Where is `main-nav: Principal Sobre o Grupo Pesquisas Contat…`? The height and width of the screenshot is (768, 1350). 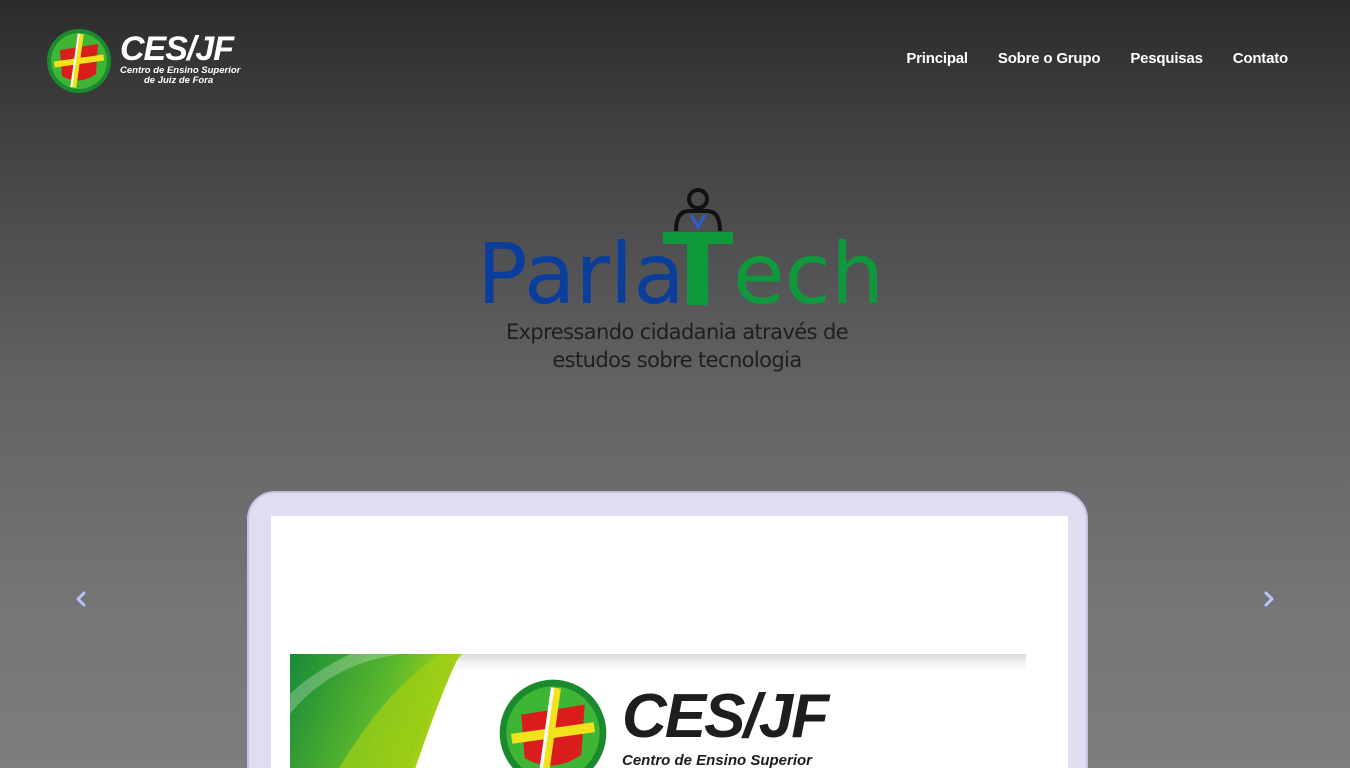 main-nav: Principal Sobre o Grupo Pesquisas Contat… is located at coordinates (1097, 58).